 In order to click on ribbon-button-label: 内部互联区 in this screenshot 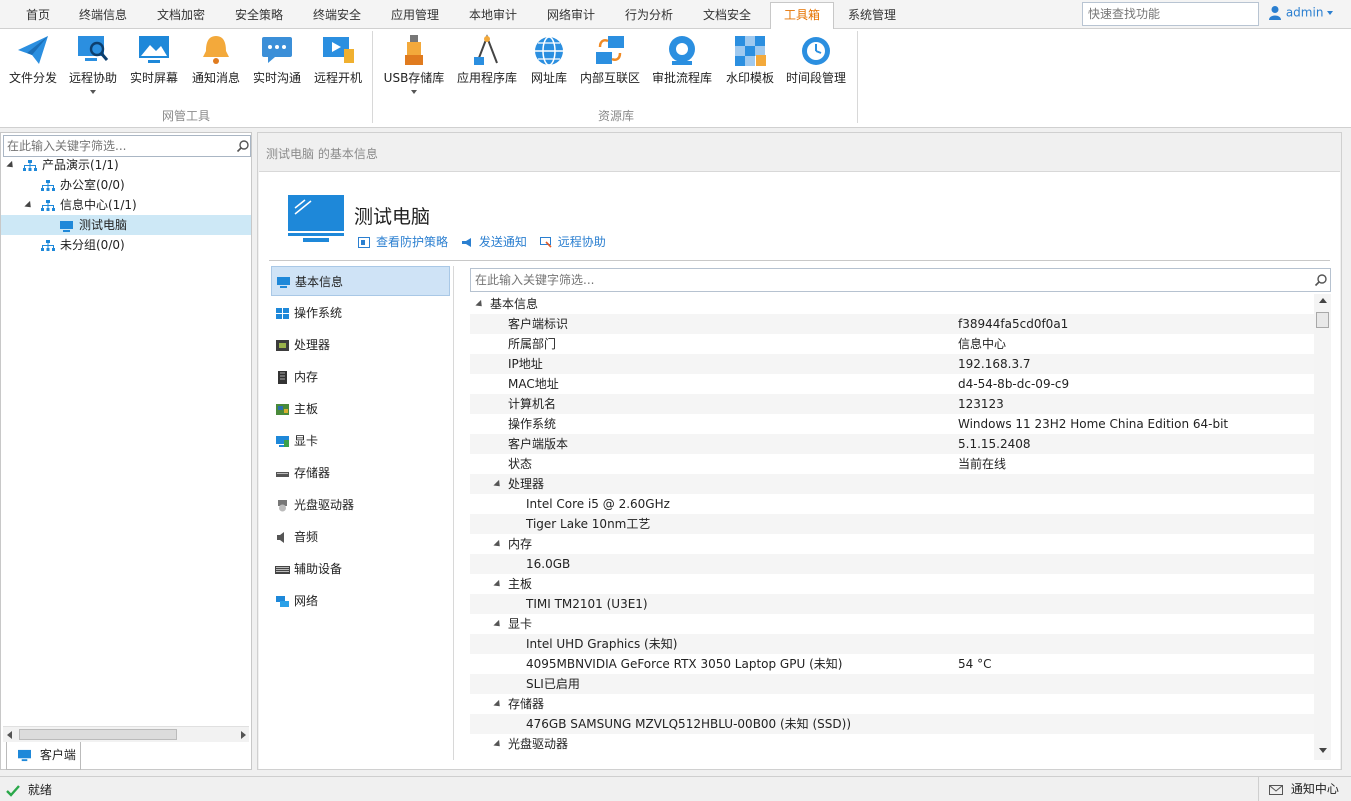, I will do `click(609, 78)`.